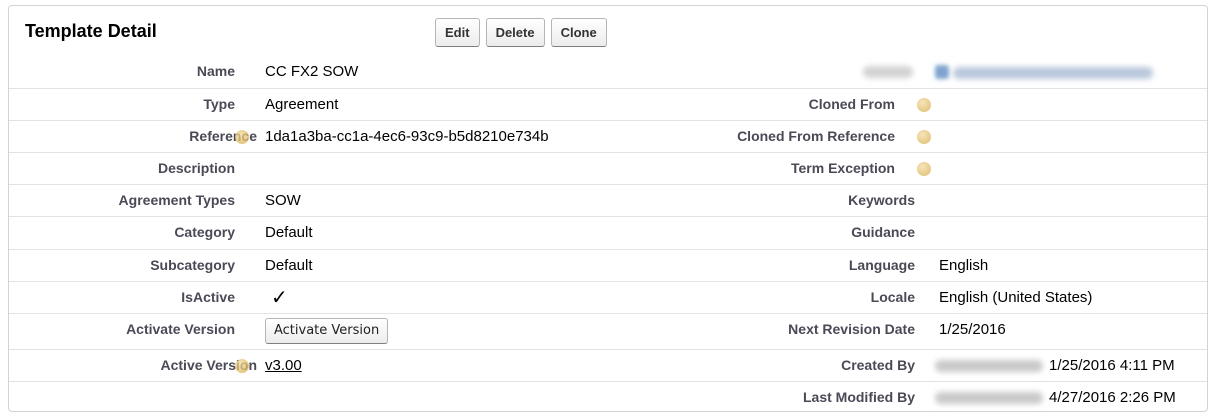 This screenshot has width=1216, height=416. I want to click on locale-value: English (United States), so click(1016, 297).